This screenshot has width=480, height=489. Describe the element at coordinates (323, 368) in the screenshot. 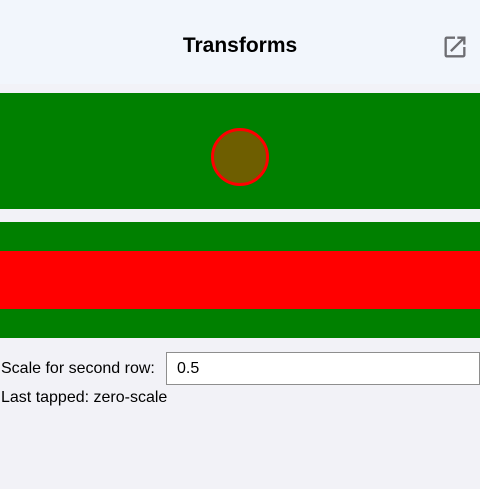

I see `scale-input` at that location.